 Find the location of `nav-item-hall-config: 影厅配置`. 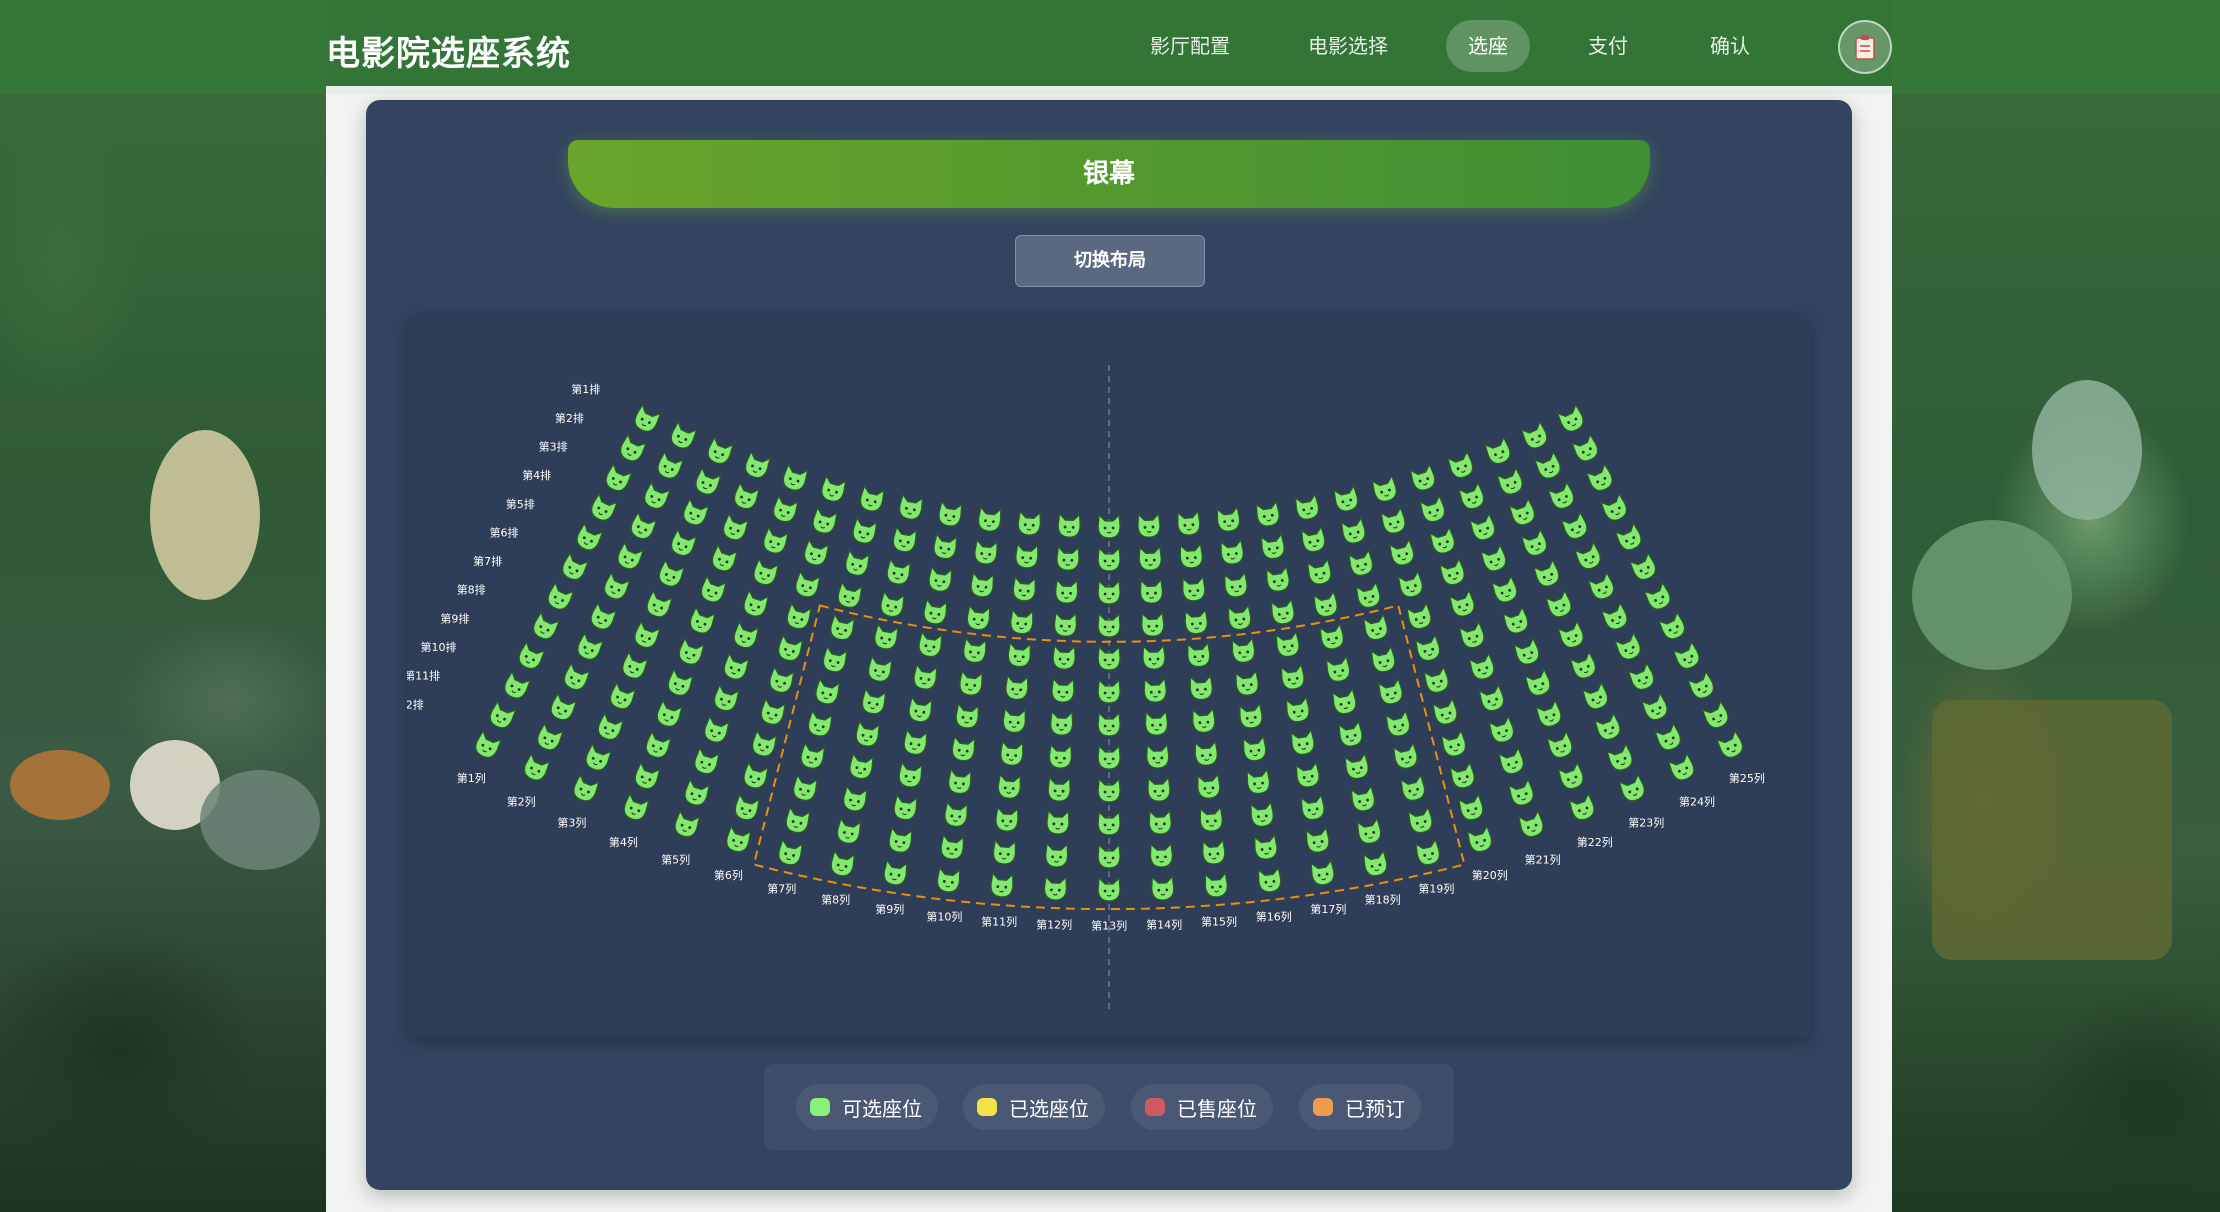

nav-item-hall-config: 影厅配置 is located at coordinates (1190, 46).